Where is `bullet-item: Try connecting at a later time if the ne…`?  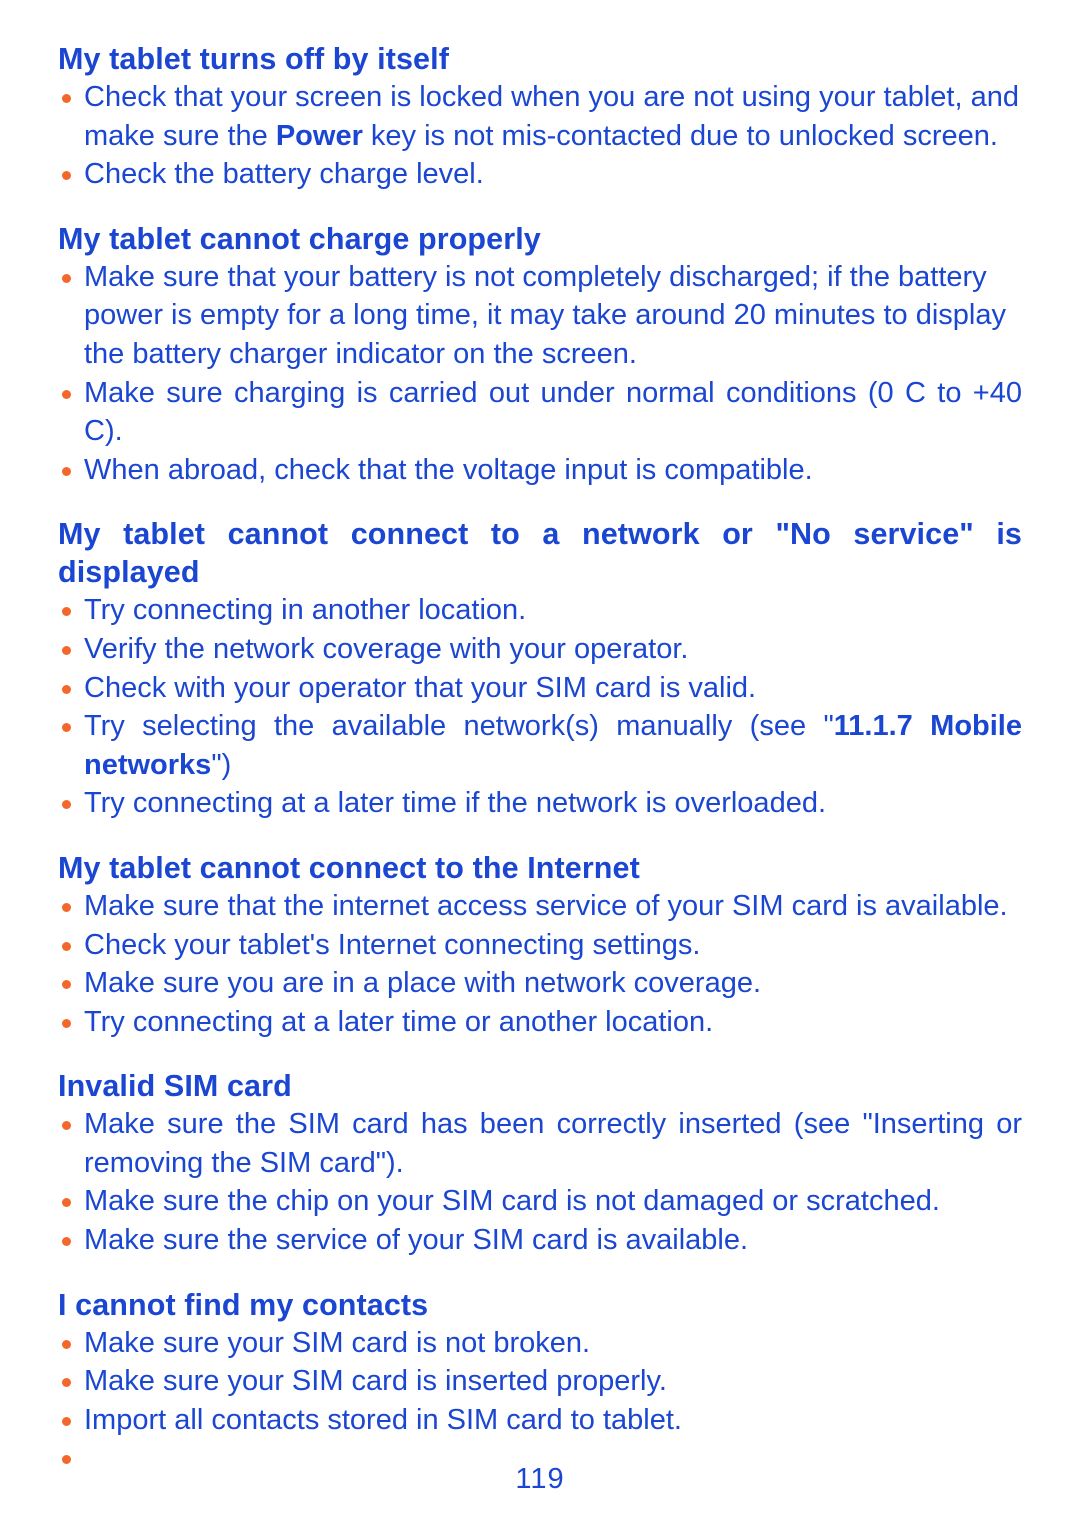
bullet-item: Try connecting at a later time if the ne… is located at coordinates (540, 803).